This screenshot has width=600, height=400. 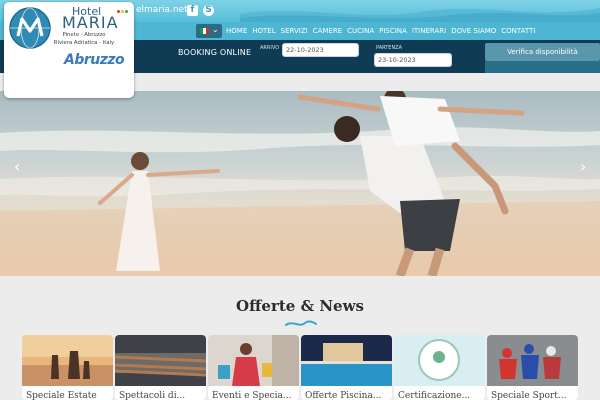 I want to click on nav-home: HOME, so click(x=236, y=31).